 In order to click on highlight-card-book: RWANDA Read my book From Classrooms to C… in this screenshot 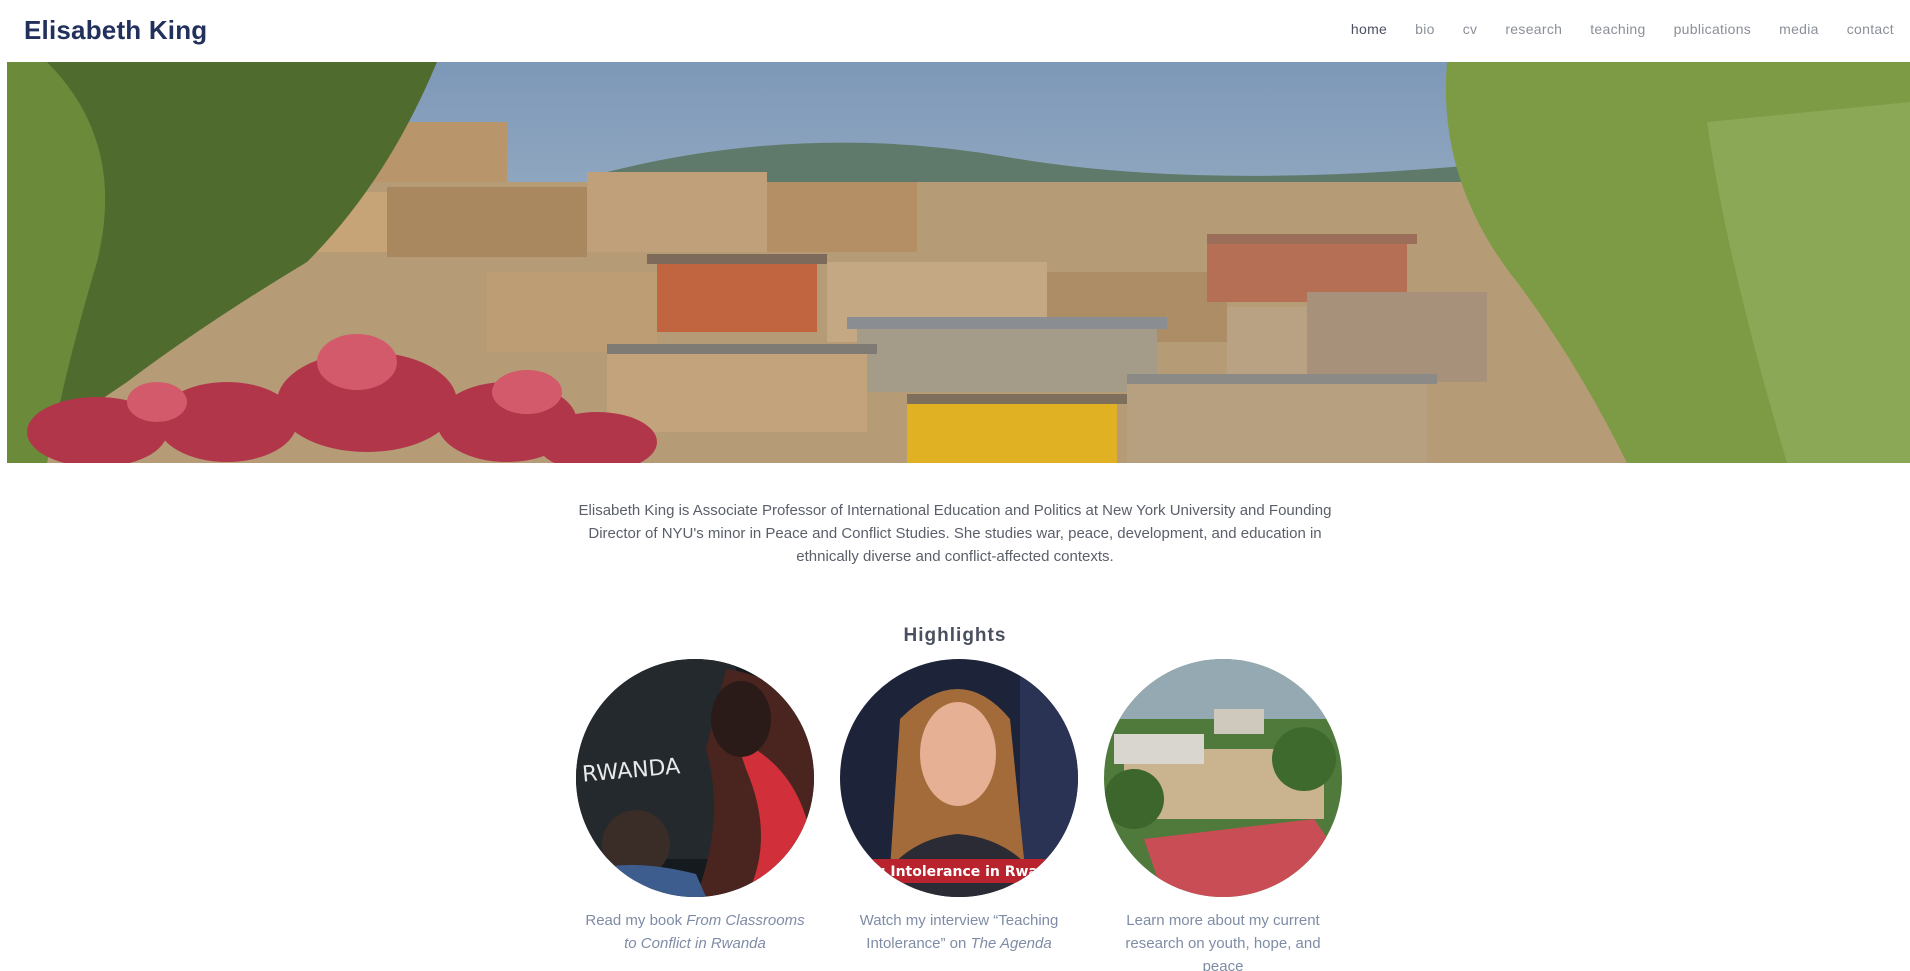, I will do `click(695, 807)`.